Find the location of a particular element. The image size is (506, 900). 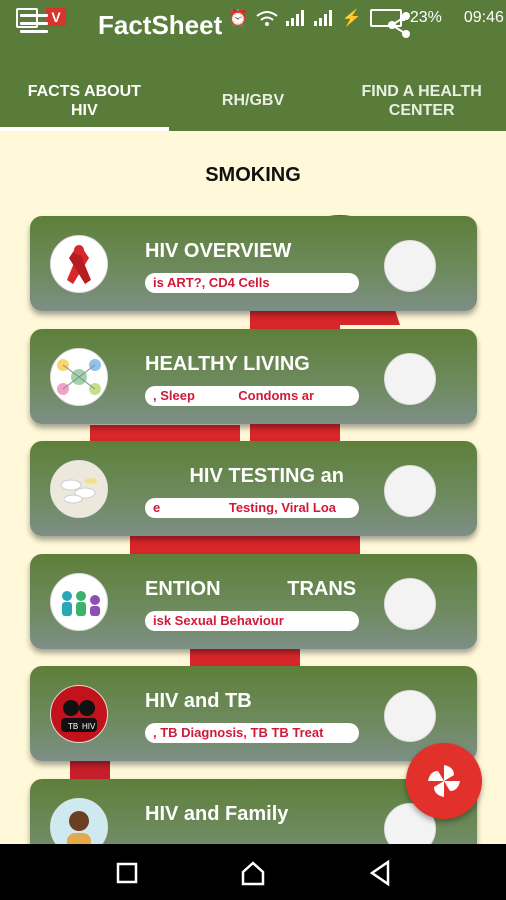

card-title: HIV TESTING an is located at coordinates (244, 476).